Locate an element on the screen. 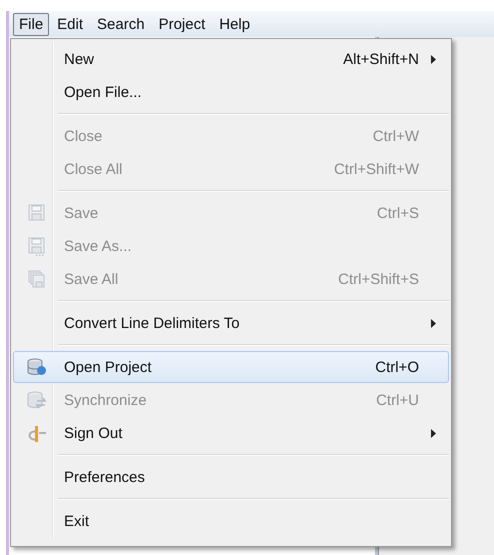 This screenshot has height=555, width=494. sign-out-icon is located at coordinates (36, 433).